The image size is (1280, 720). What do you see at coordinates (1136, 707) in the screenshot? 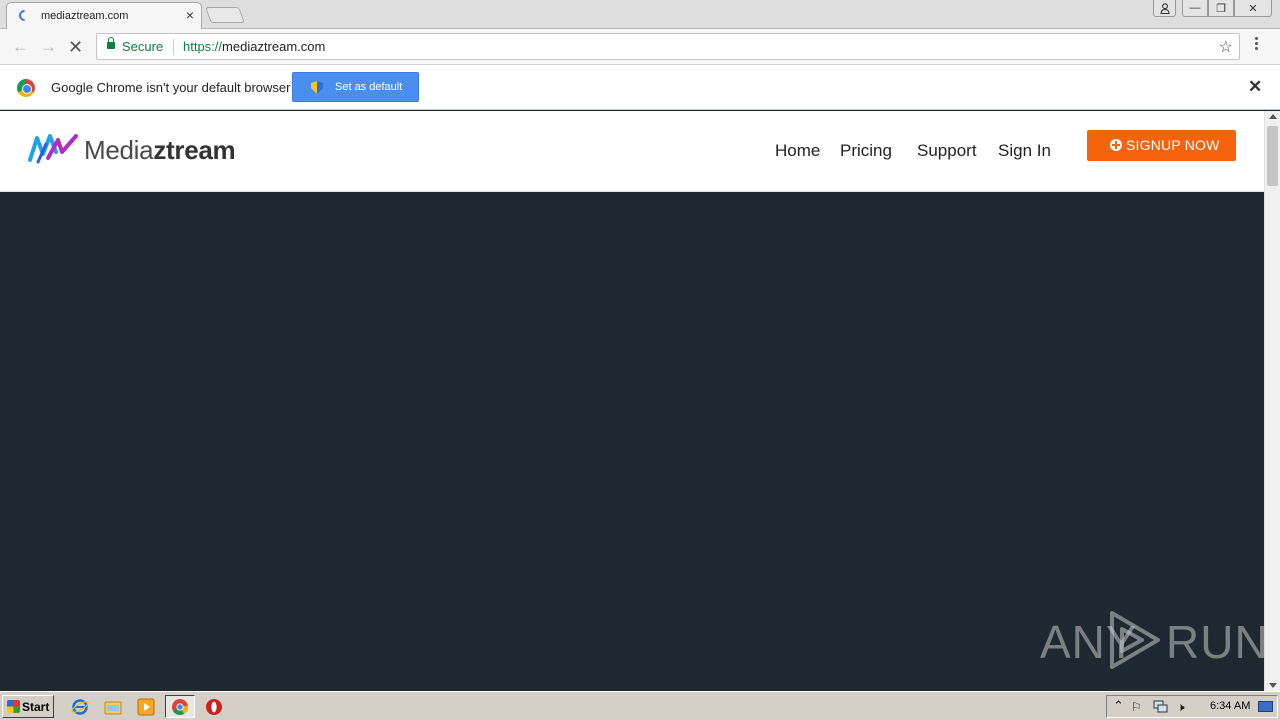
I see `action-center-flag-icon: ⚐` at bounding box center [1136, 707].